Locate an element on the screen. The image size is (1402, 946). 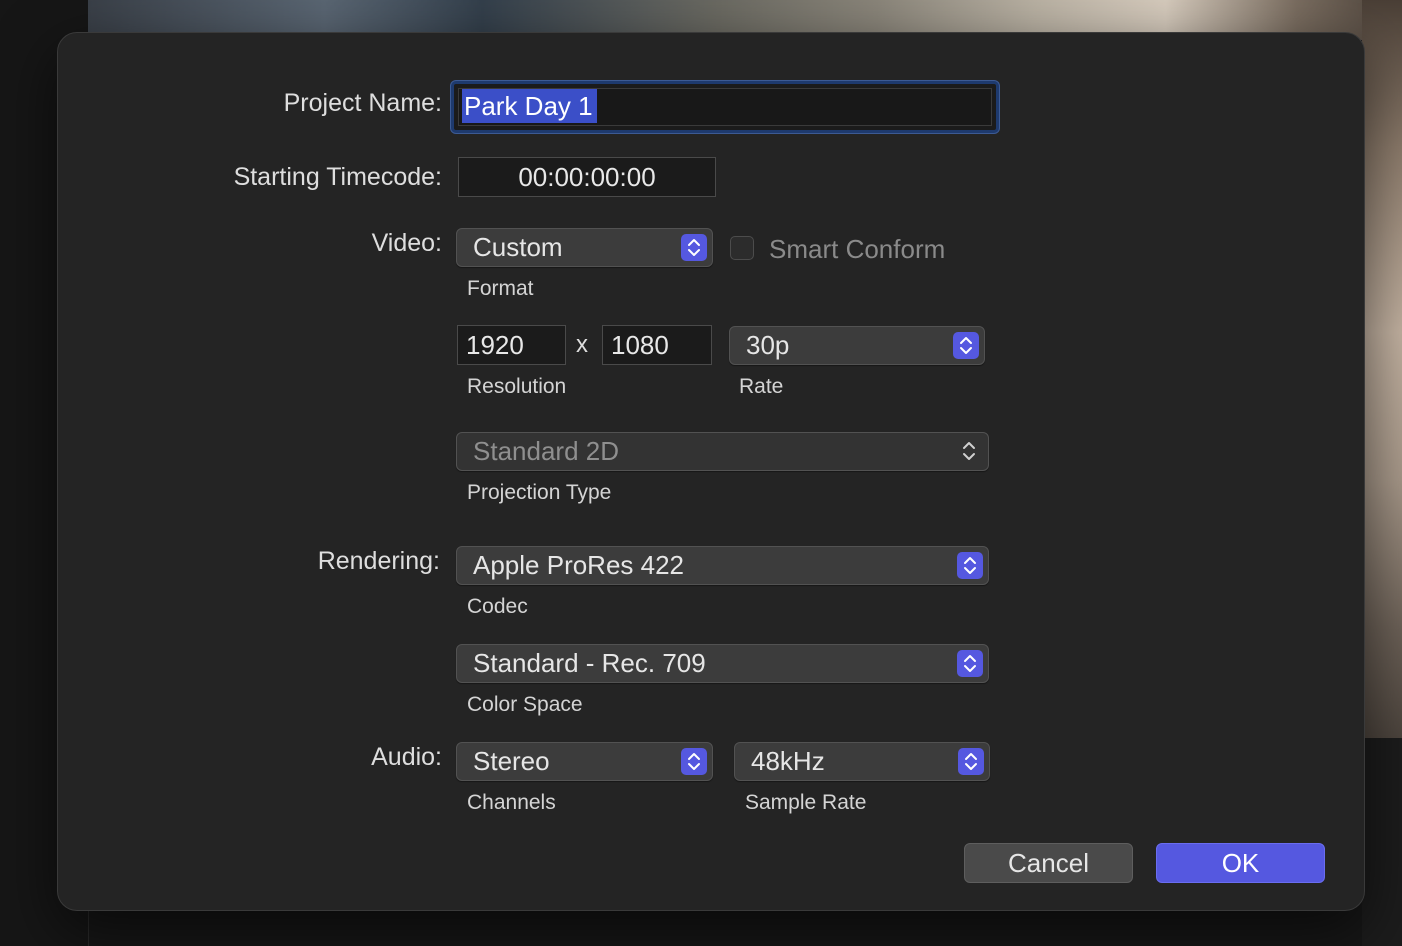
resolution-height-value: 1080 is located at coordinates (640, 344).